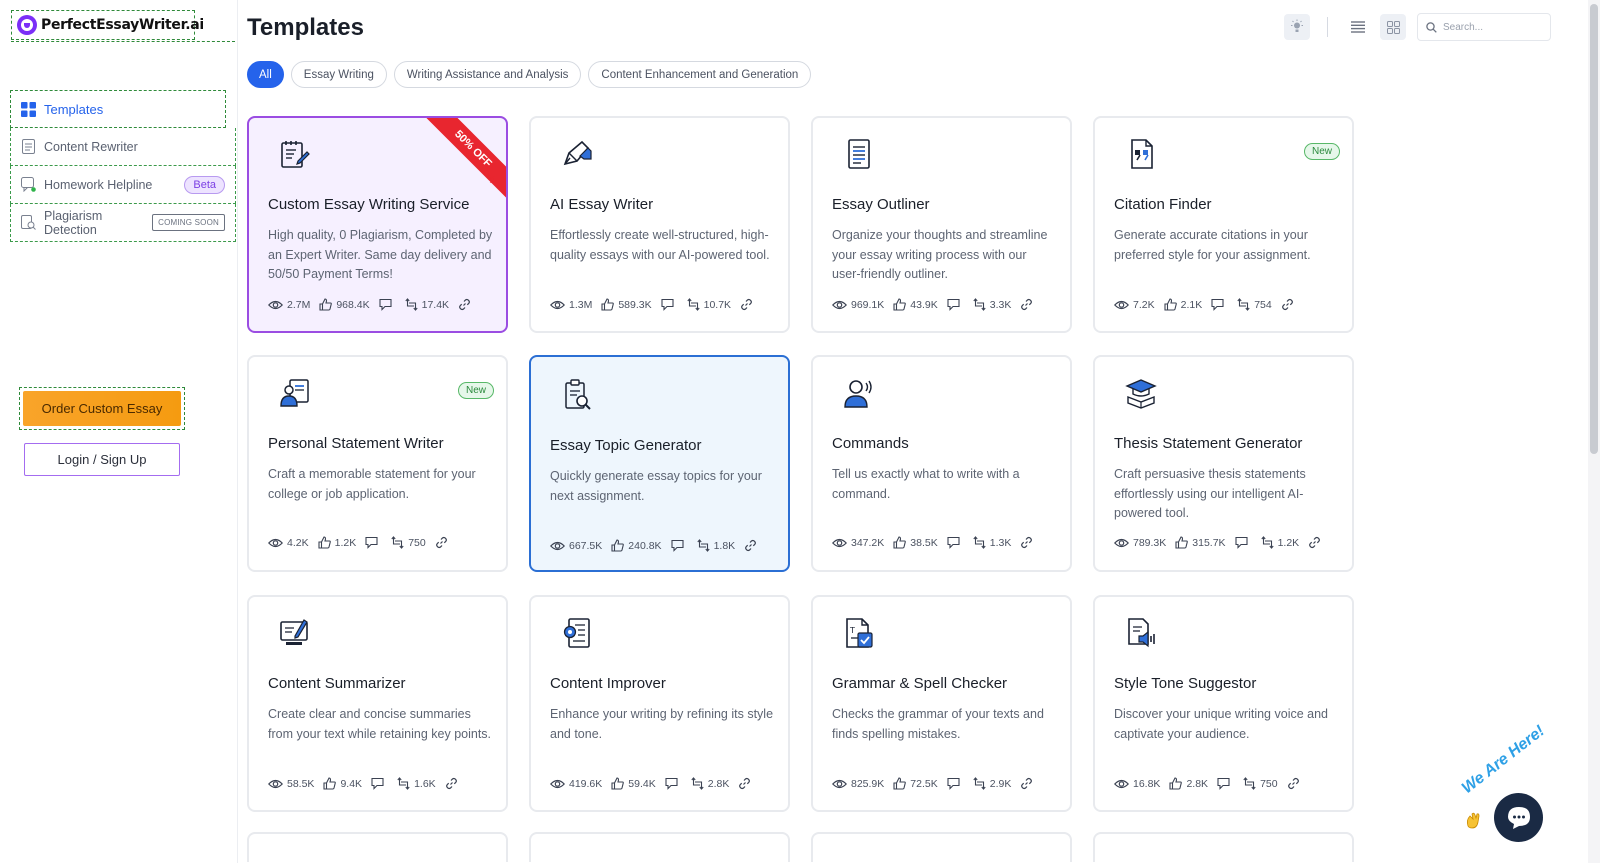  Describe the element at coordinates (344, 304) in the screenshot. I see `likes-stat: 968.4K` at that location.